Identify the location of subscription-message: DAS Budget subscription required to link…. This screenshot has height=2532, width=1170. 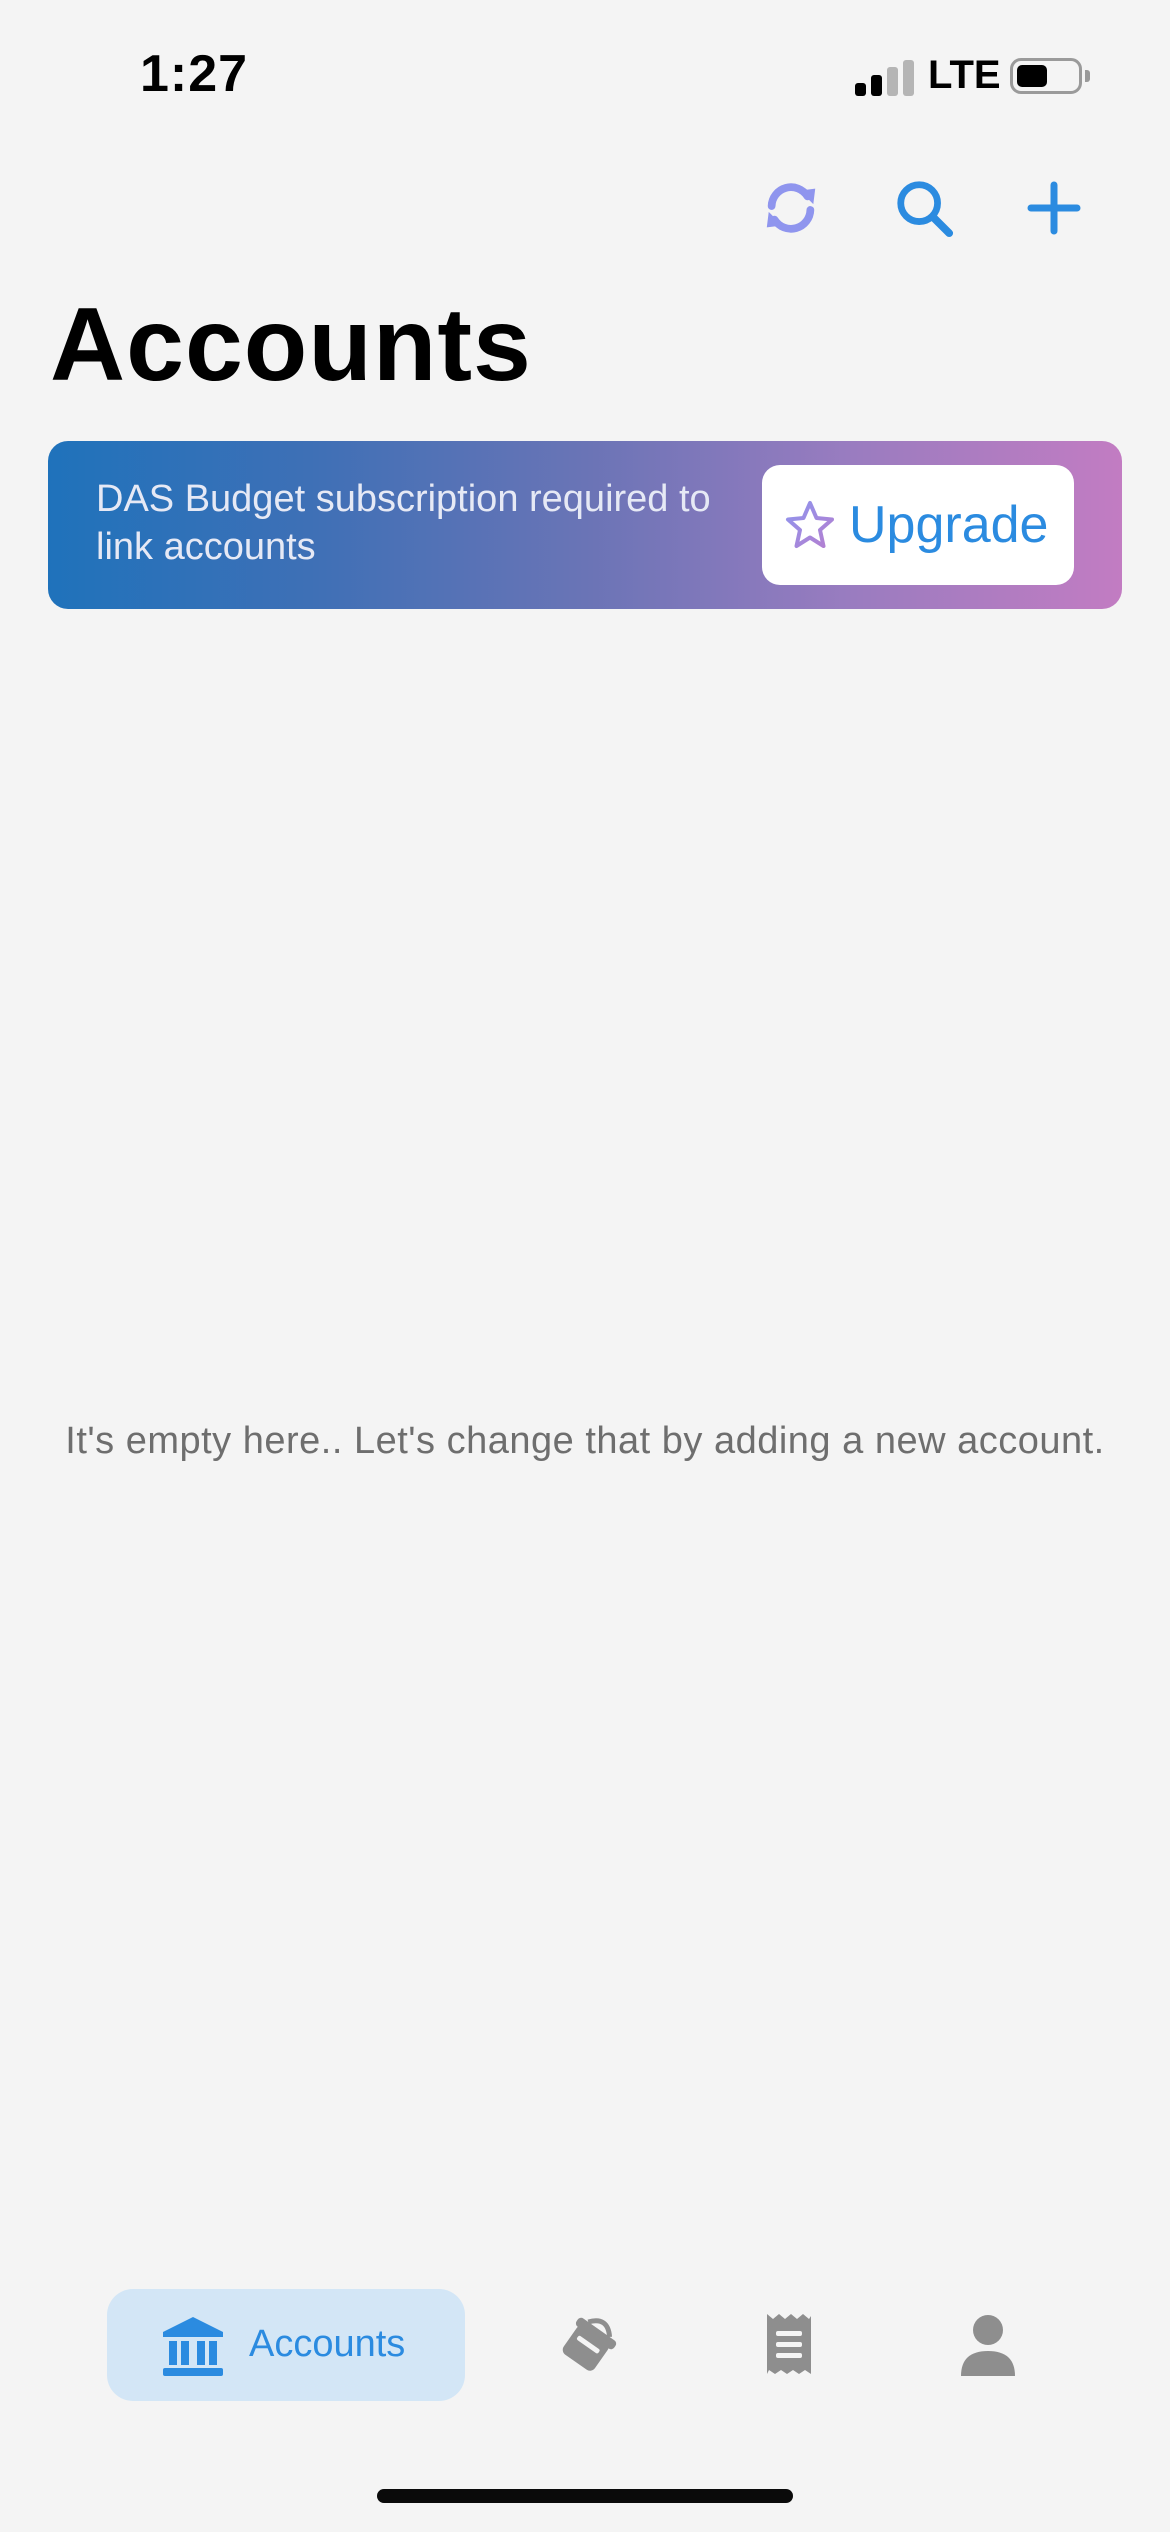
(403, 523).